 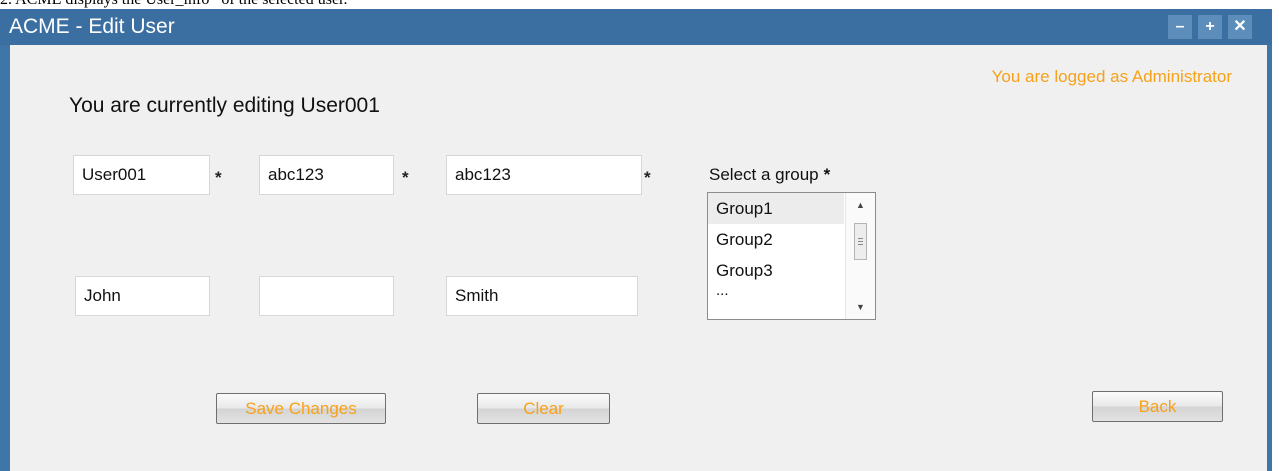 I want to click on window-title: ACME - Edit User, so click(x=92, y=26).